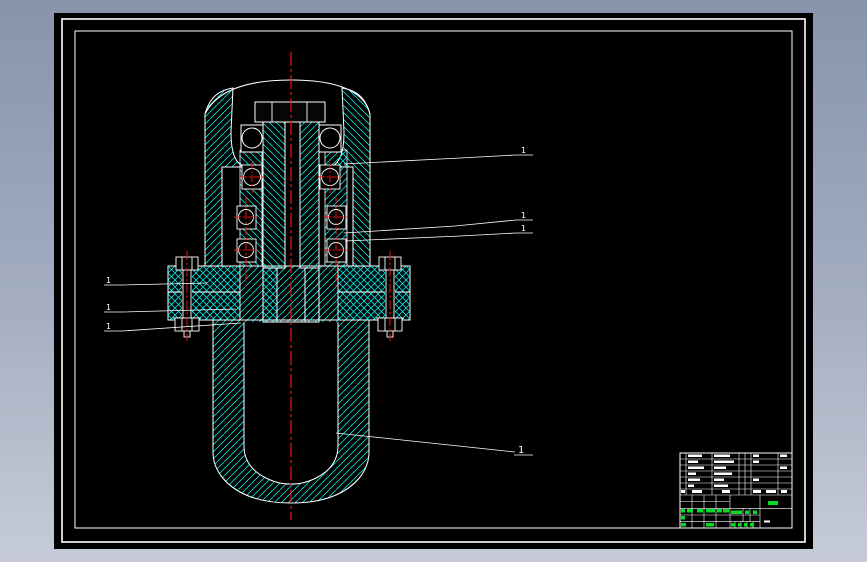 This screenshot has width=867, height=562. What do you see at coordinates (374, 293) in the screenshot?
I see `flange-crosshatch-right` at bounding box center [374, 293].